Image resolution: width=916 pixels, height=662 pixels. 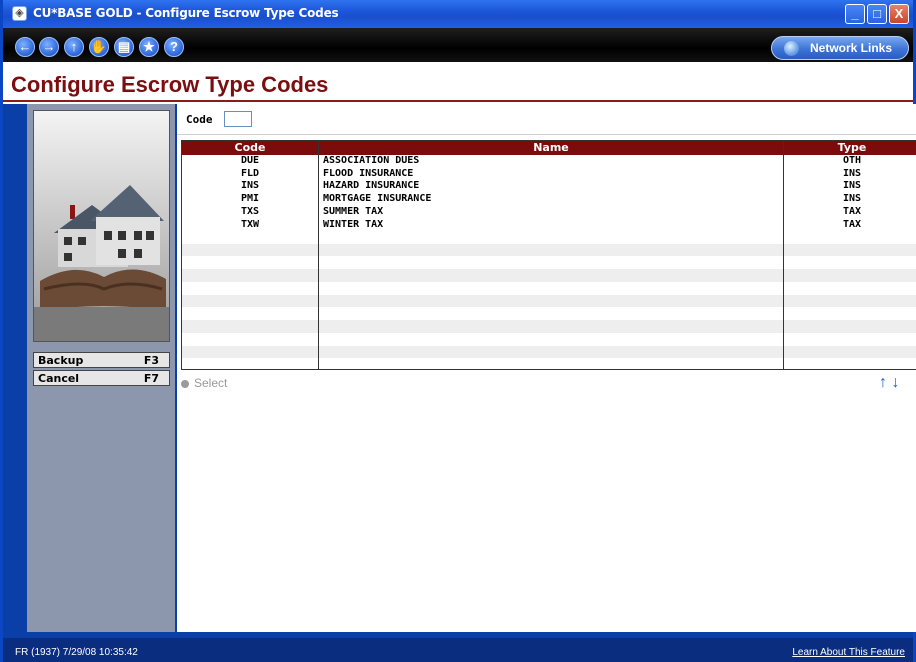 What do you see at coordinates (353, 224) in the screenshot?
I see `cell-name: WINTER TAX` at bounding box center [353, 224].